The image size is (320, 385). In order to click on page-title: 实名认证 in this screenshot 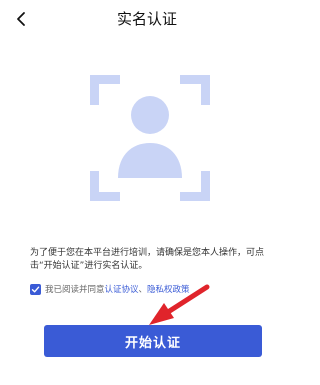, I will do `click(146, 19)`.